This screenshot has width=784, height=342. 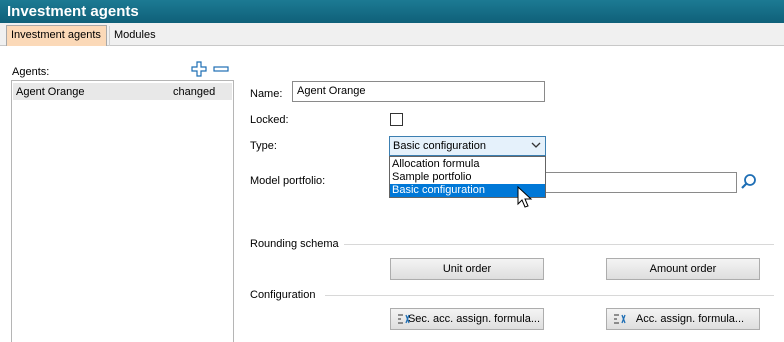 What do you see at coordinates (283, 295) in the screenshot?
I see `configuration-title: Configuration` at bounding box center [283, 295].